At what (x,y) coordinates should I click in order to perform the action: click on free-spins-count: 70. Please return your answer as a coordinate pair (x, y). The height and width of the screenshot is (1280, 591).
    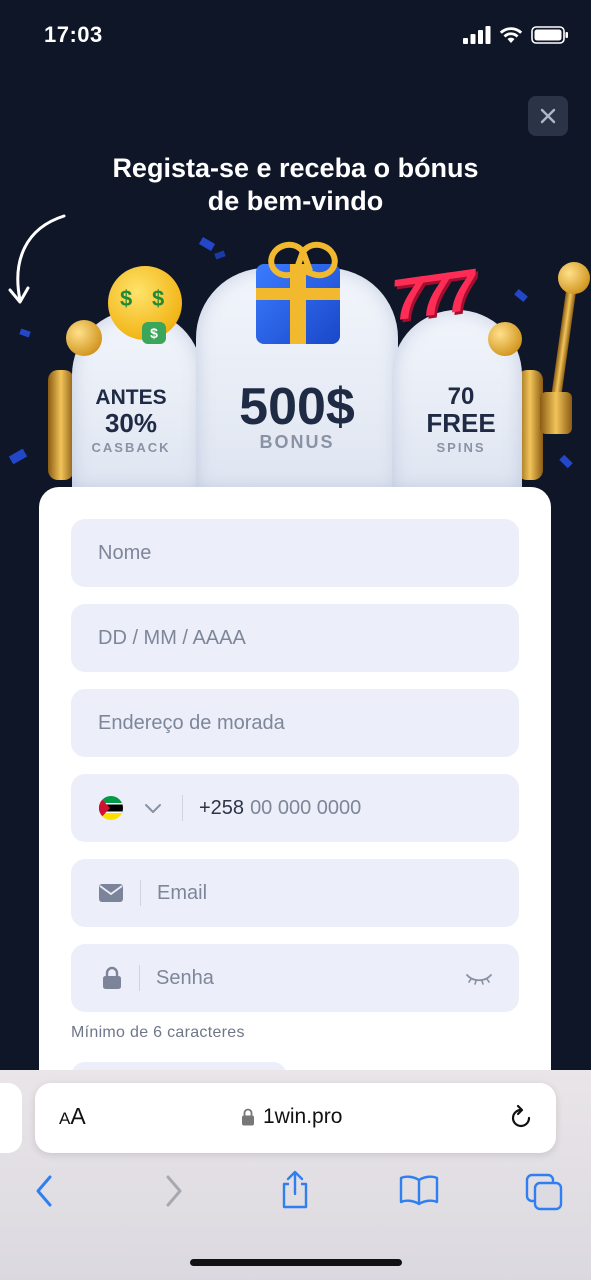
    Looking at the image, I should click on (461, 396).